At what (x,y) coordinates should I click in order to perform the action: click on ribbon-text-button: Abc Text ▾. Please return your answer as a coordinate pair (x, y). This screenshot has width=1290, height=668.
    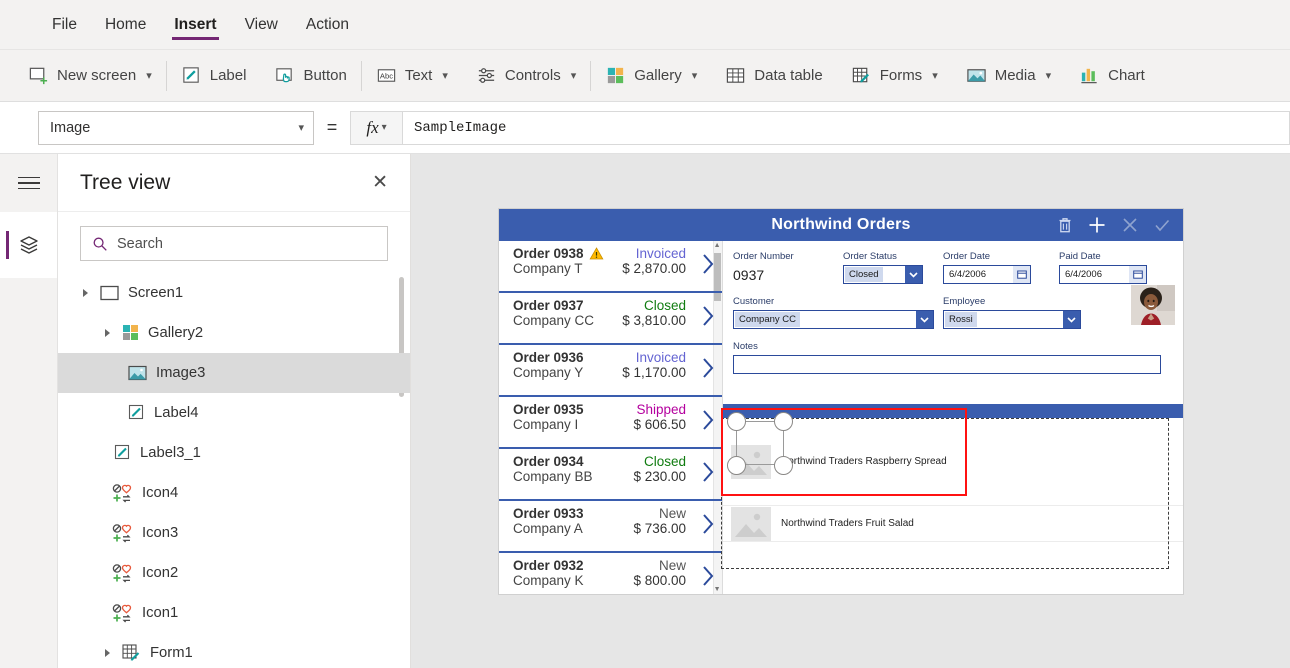
    Looking at the image, I should click on (412, 75).